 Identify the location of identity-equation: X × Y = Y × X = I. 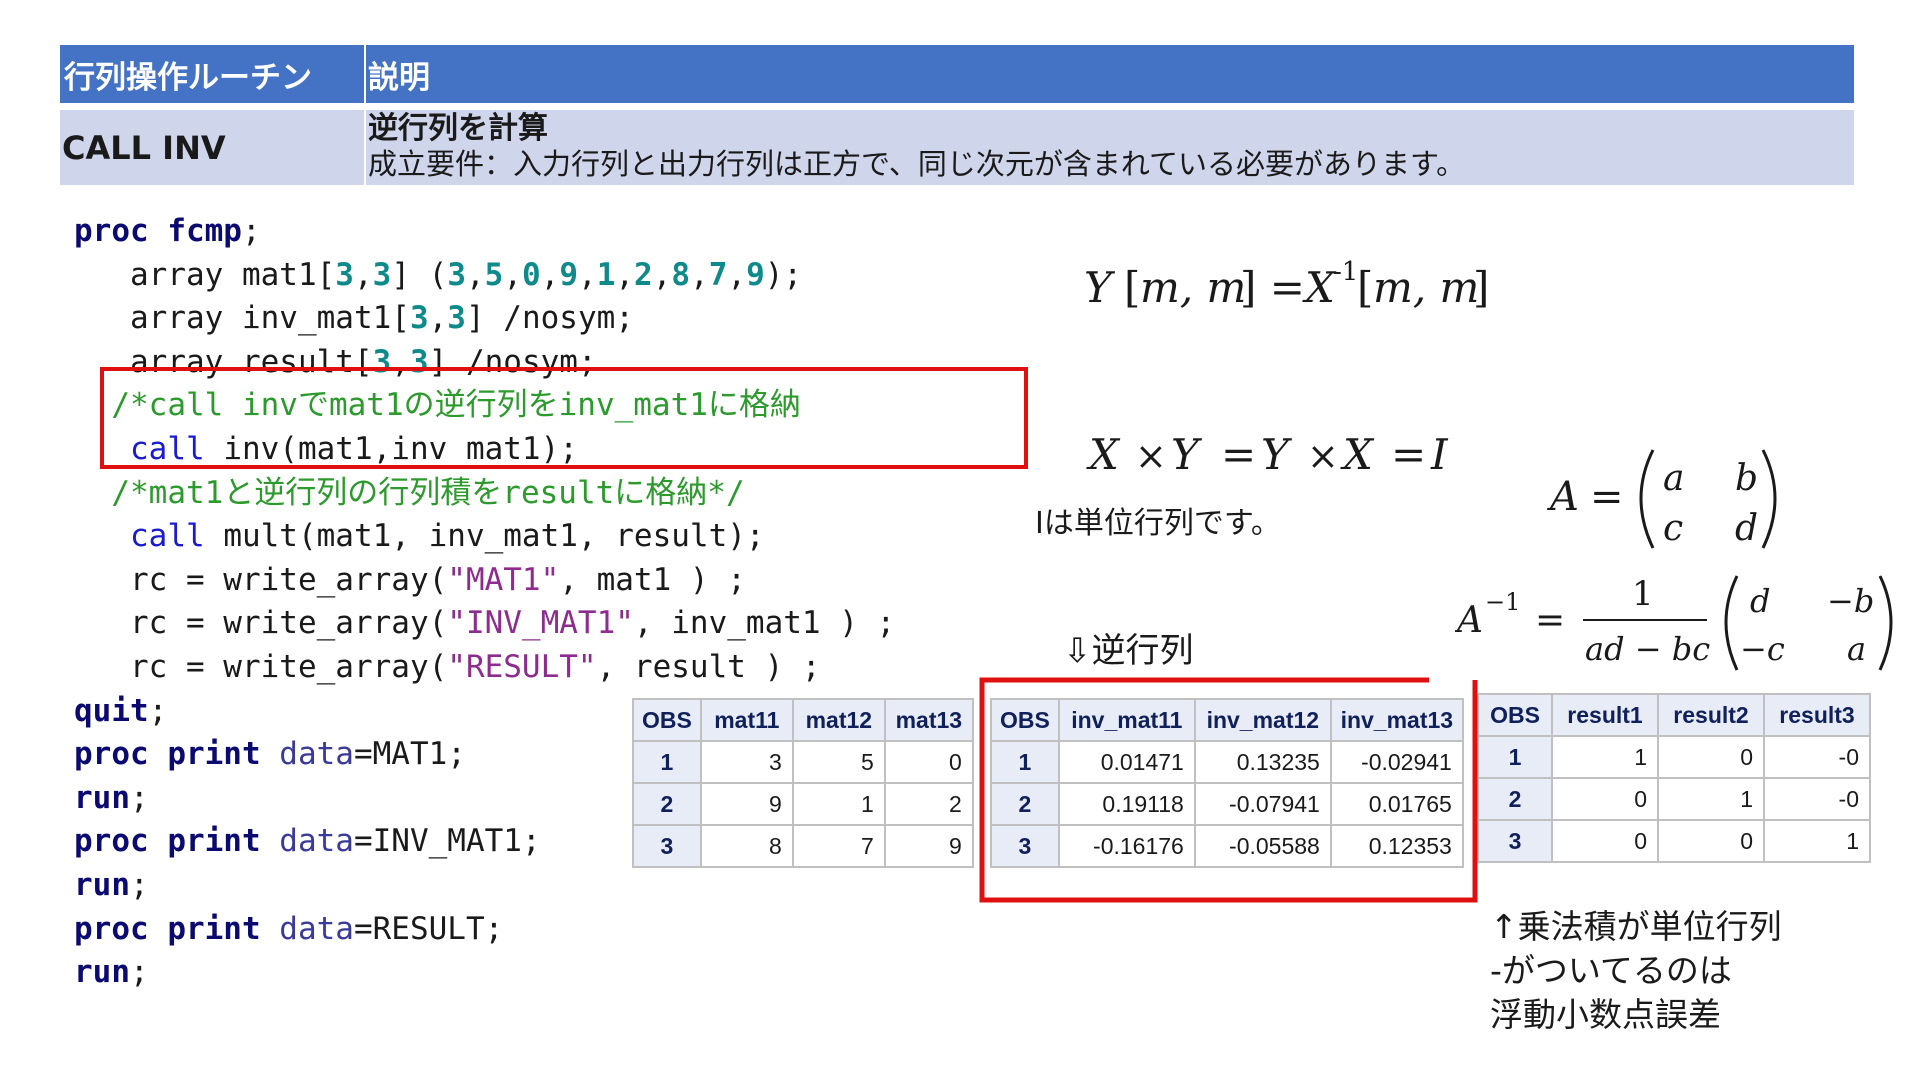
(1267, 454).